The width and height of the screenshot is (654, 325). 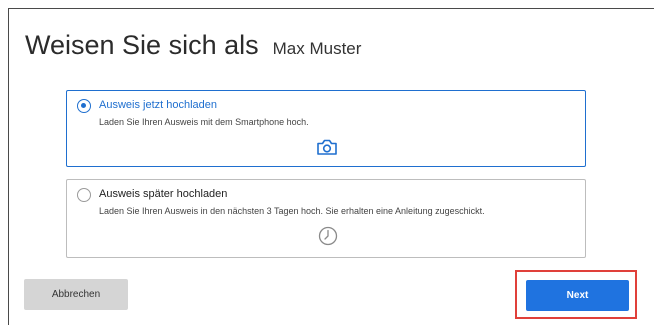 What do you see at coordinates (84, 195) in the screenshot?
I see `radio-upload-later` at bounding box center [84, 195].